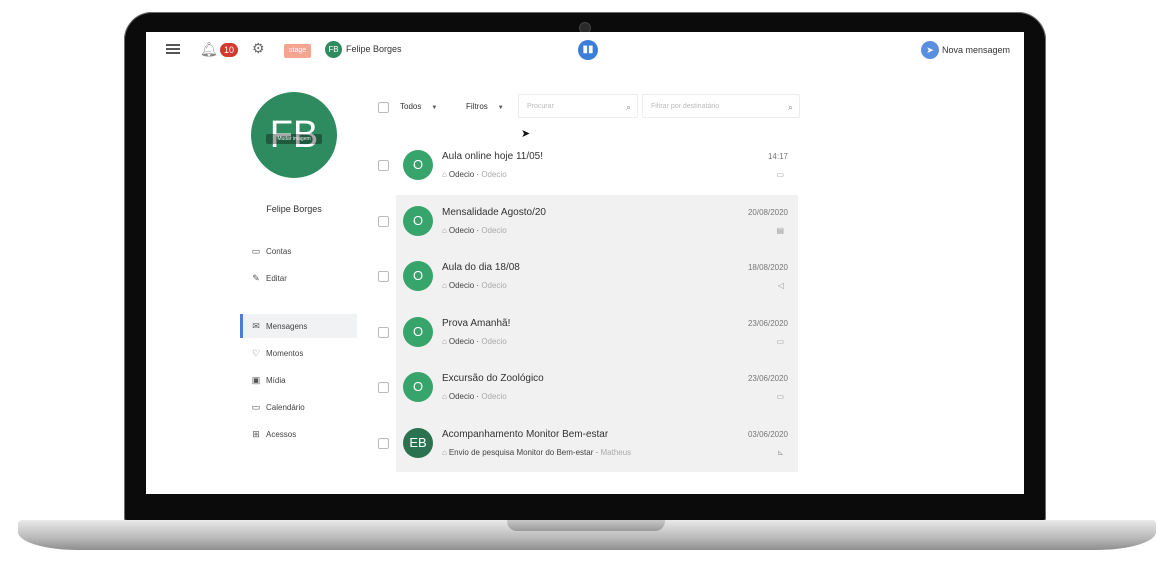 This screenshot has width=1176, height=576. What do you see at coordinates (333, 49) in the screenshot?
I see `user-avatar: FB` at bounding box center [333, 49].